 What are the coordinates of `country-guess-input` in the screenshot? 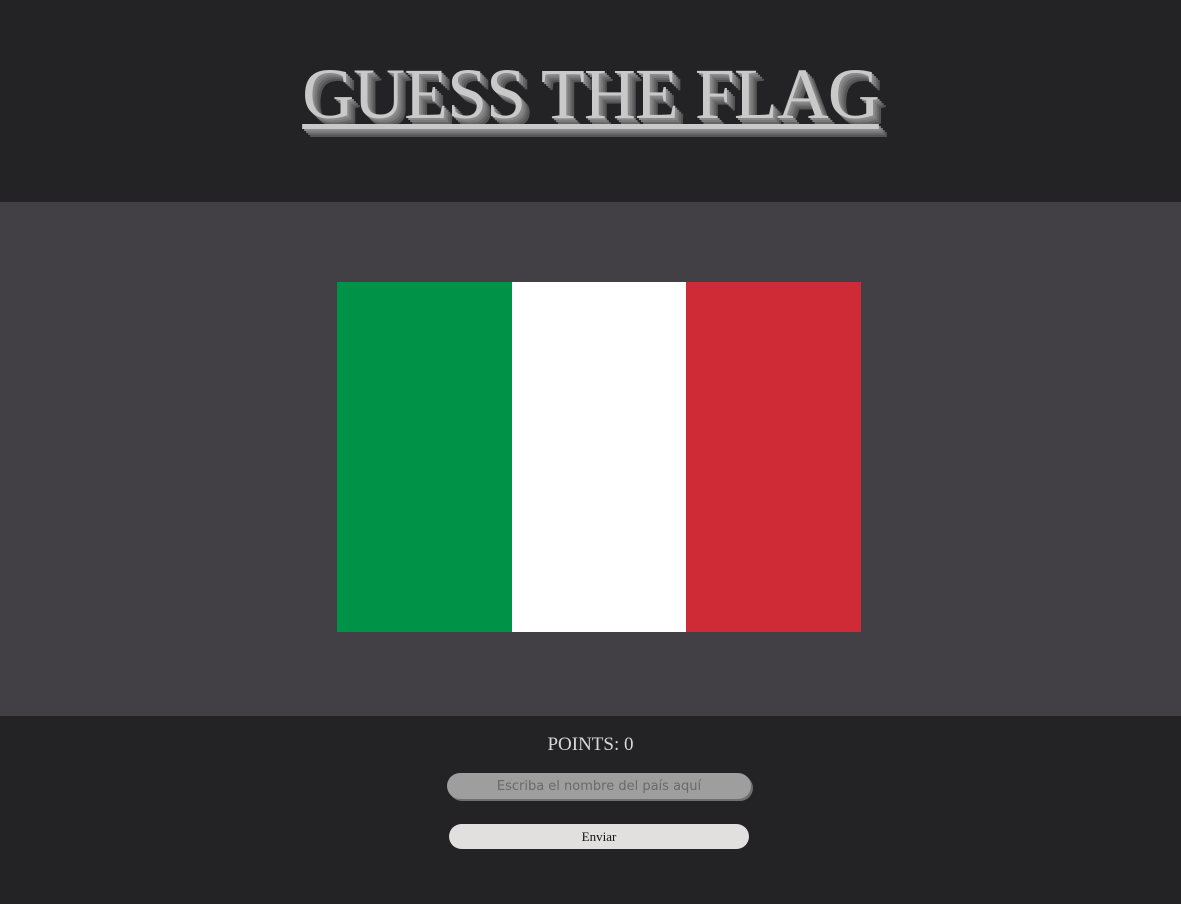 It's located at (599, 786).